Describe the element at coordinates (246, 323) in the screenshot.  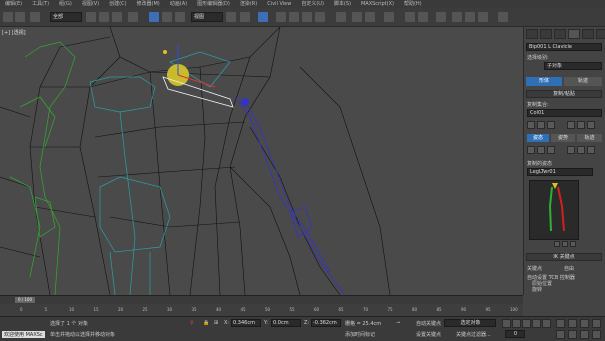
I see `x-coord-field: 0.346cm` at that location.